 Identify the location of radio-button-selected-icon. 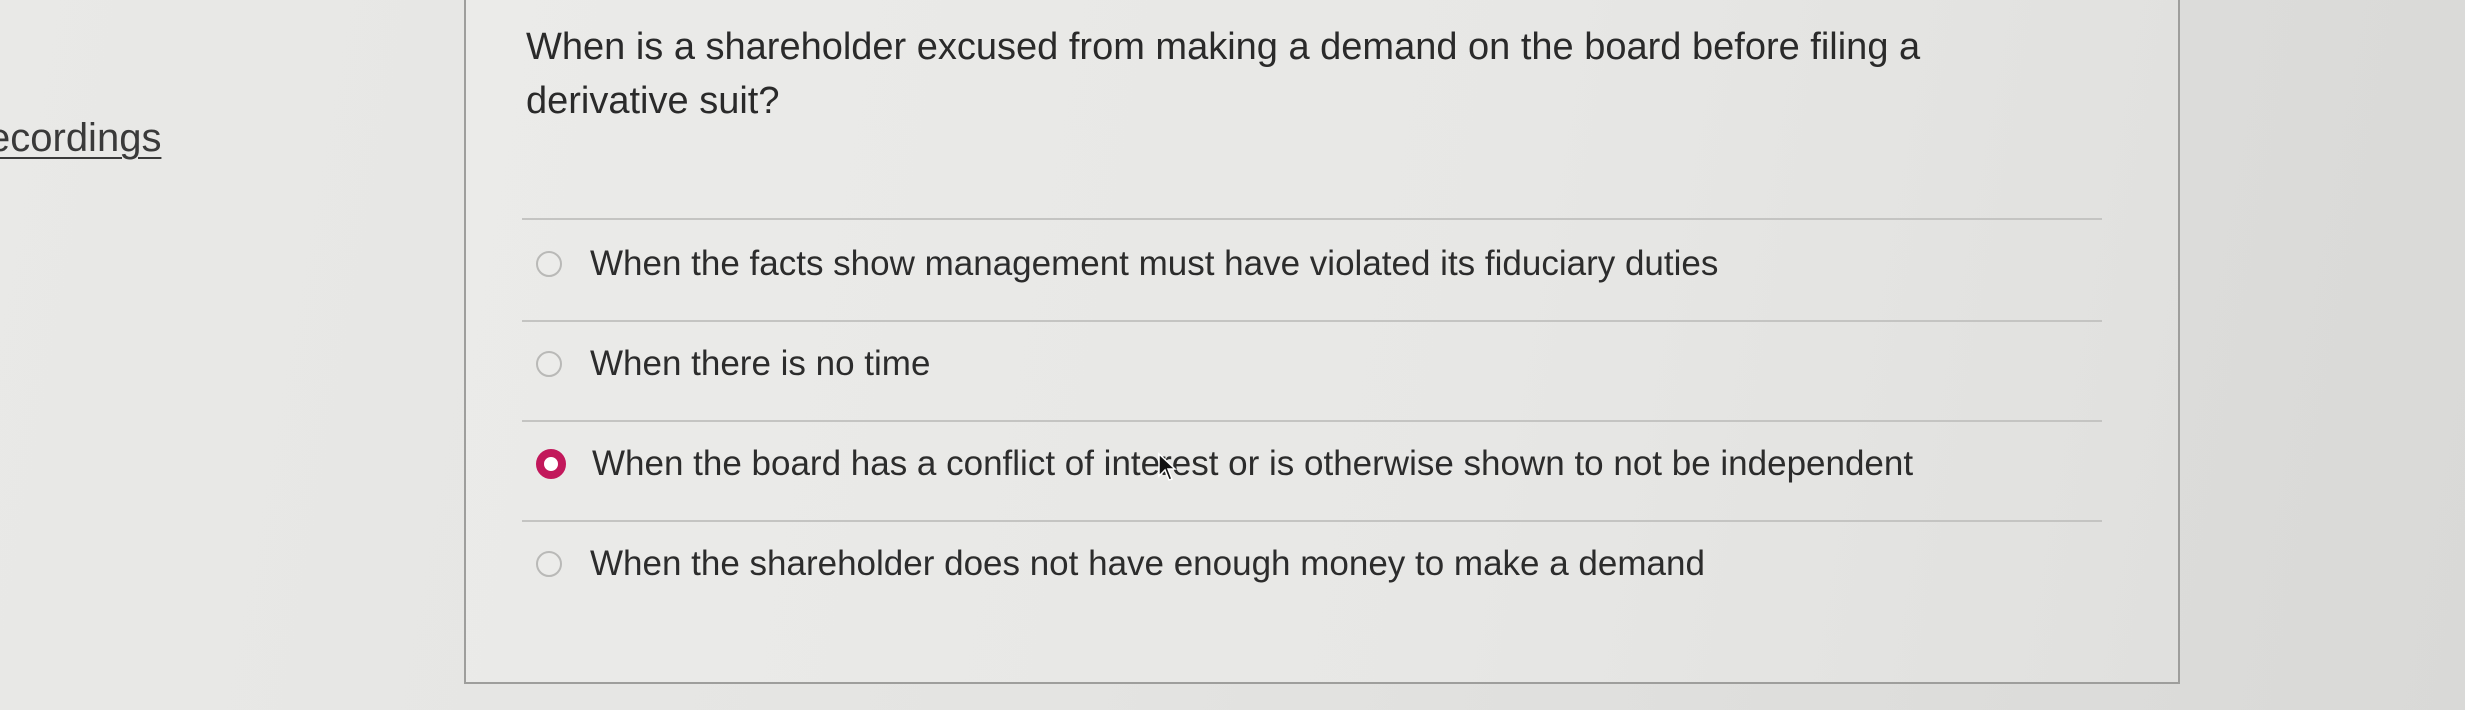
(551, 464).